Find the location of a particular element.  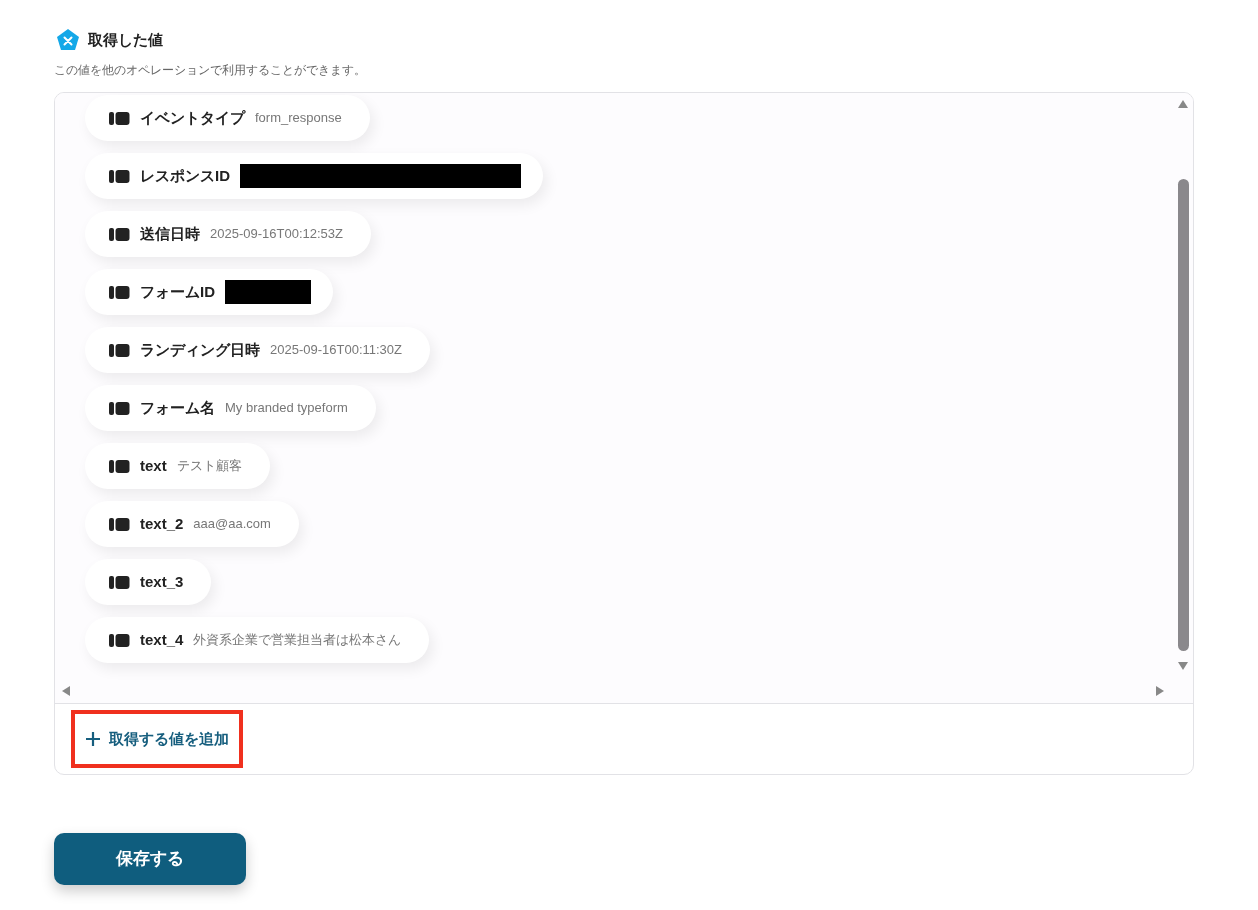

value-label: text_2 is located at coordinates (162, 523).